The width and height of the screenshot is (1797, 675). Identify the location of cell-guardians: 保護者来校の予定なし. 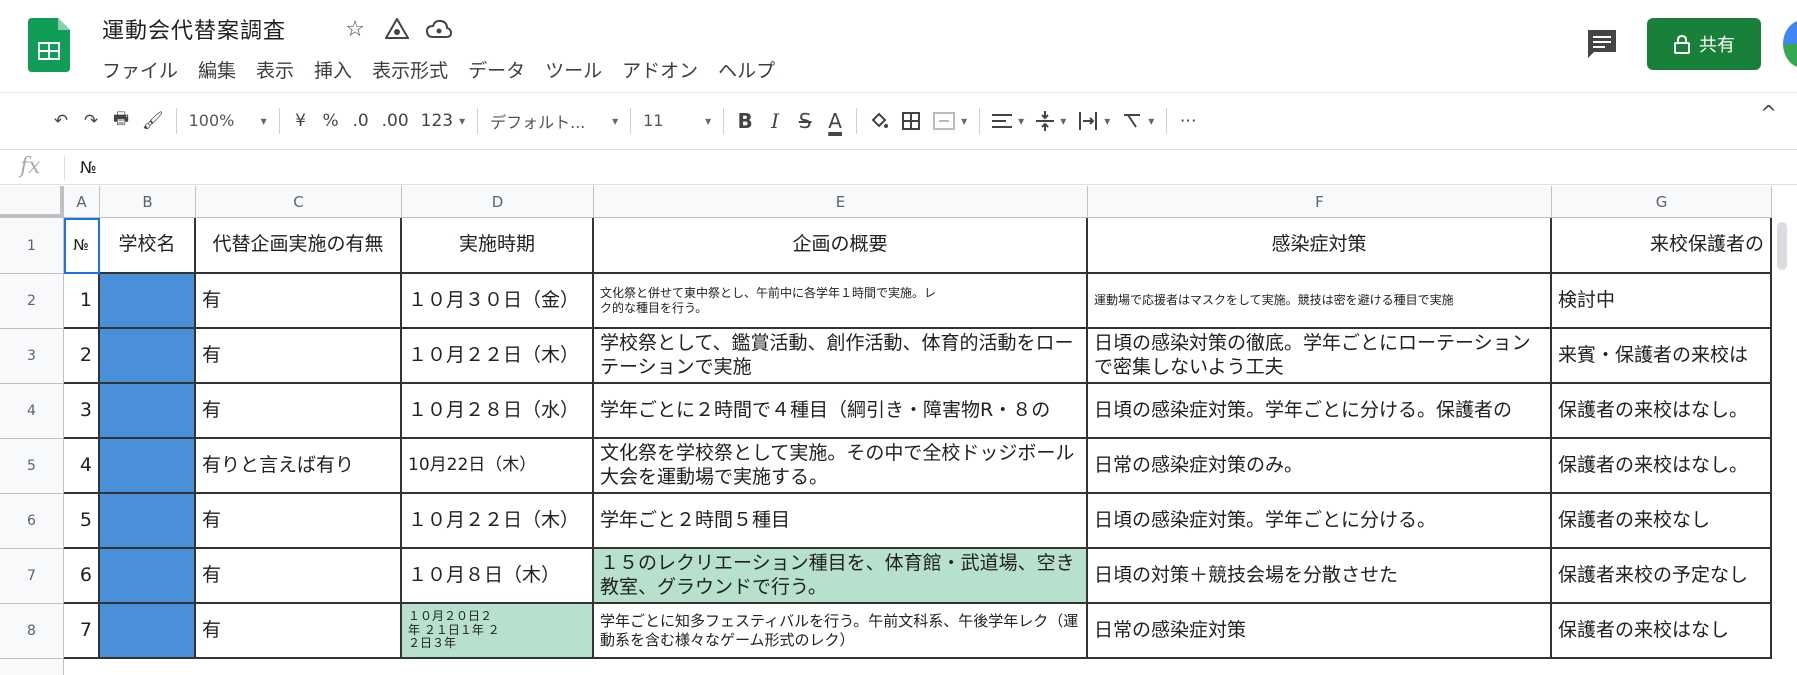
(1662, 576).